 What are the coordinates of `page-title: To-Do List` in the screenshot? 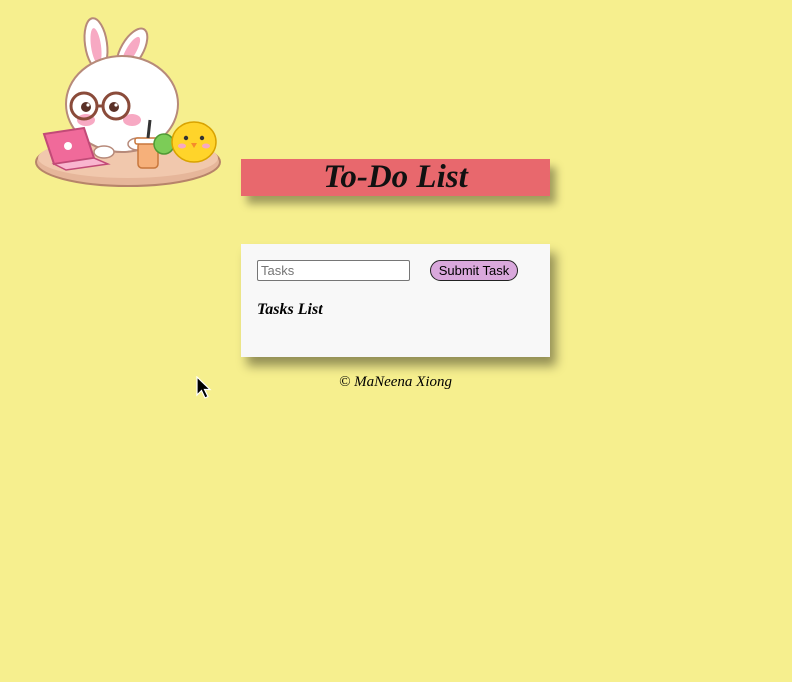 It's located at (395, 177).